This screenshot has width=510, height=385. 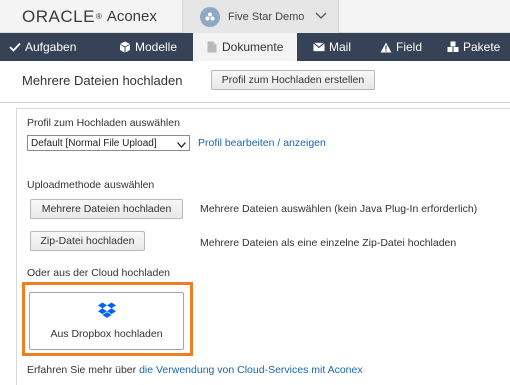 I want to click on multi-file-upload-button: Mehrere Dateien hochladen, so click(x=106, y=209).